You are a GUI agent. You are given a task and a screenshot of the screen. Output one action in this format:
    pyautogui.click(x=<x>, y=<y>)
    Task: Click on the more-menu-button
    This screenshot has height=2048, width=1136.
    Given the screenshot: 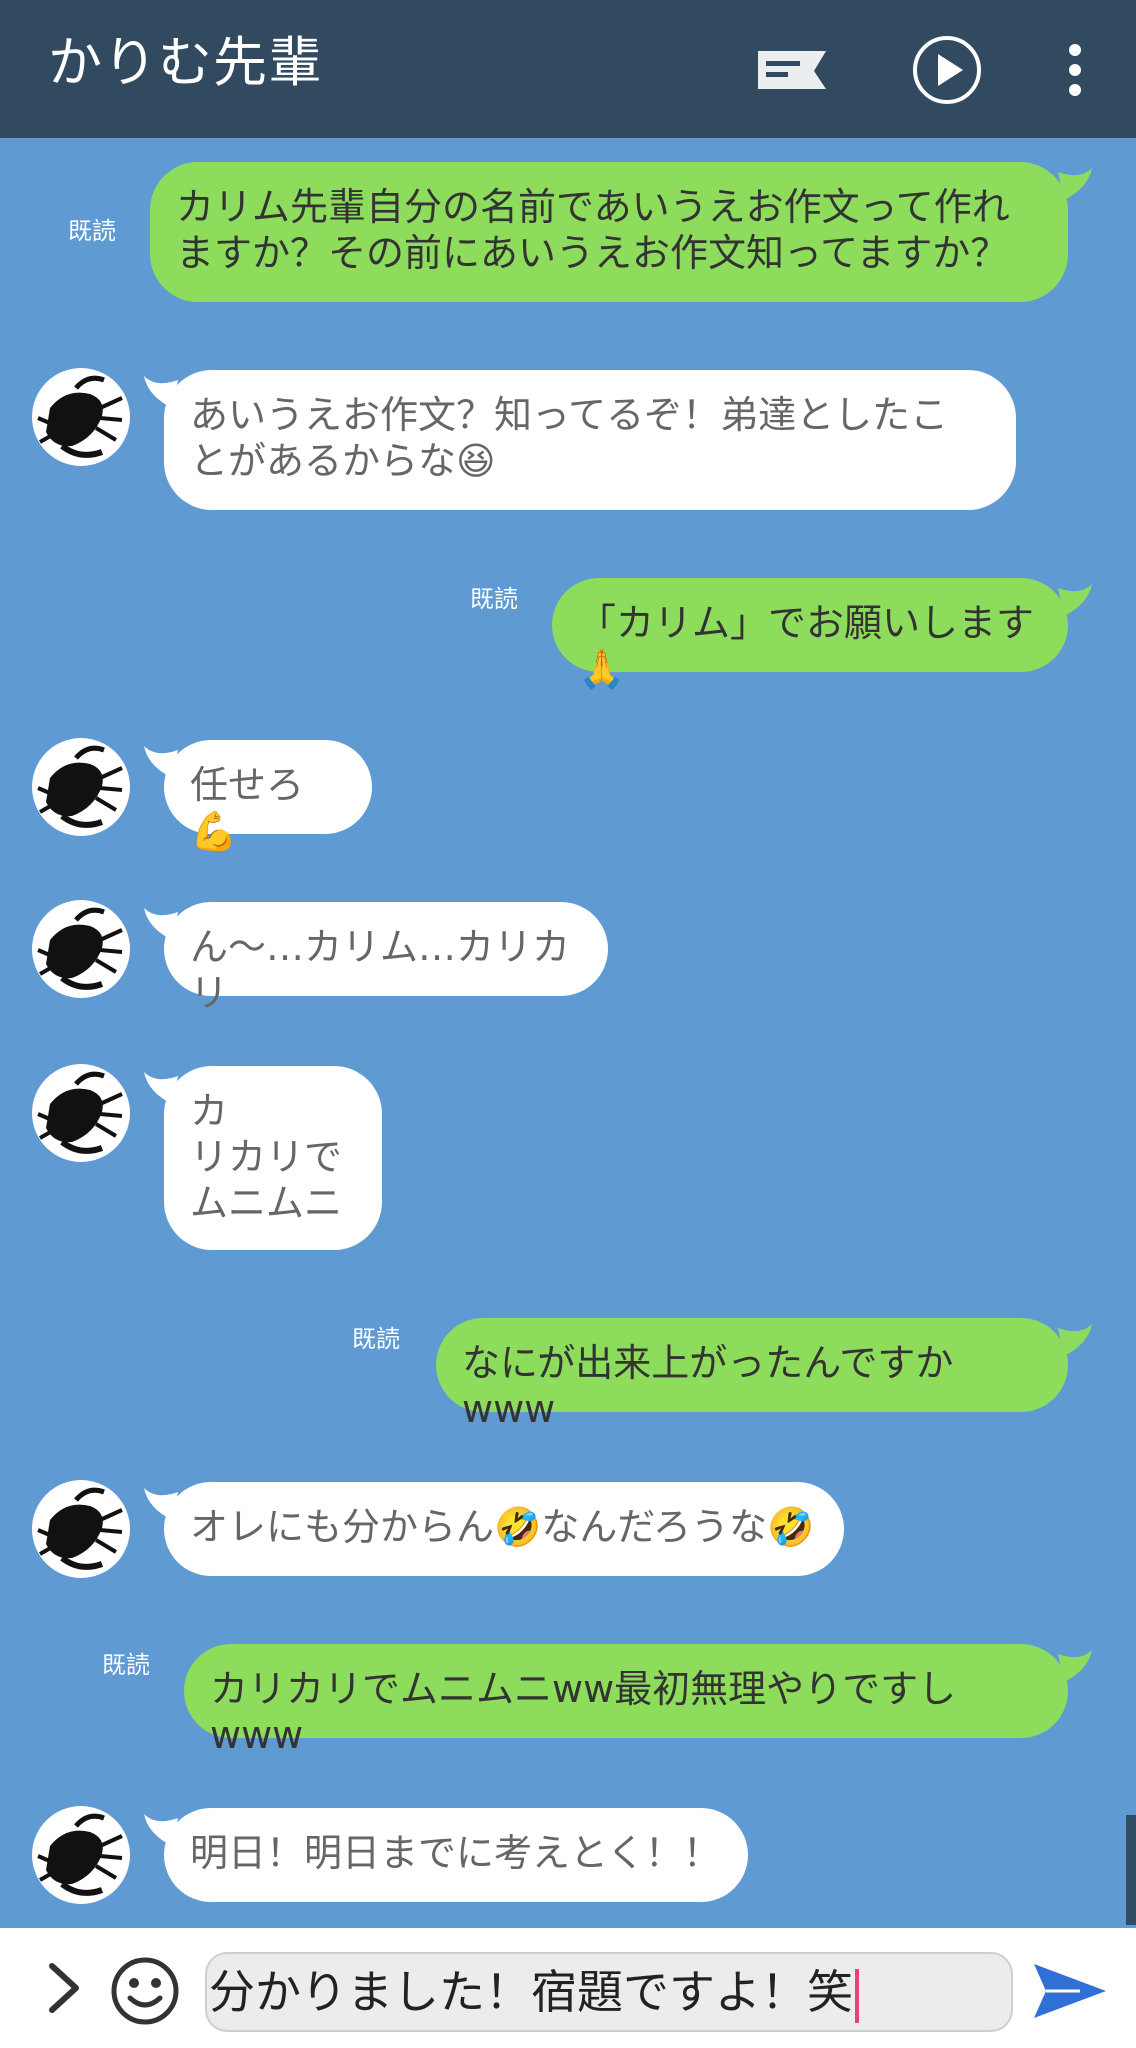 What is the action you would take?
    pyautogui.click(x=1075, y=70)
    